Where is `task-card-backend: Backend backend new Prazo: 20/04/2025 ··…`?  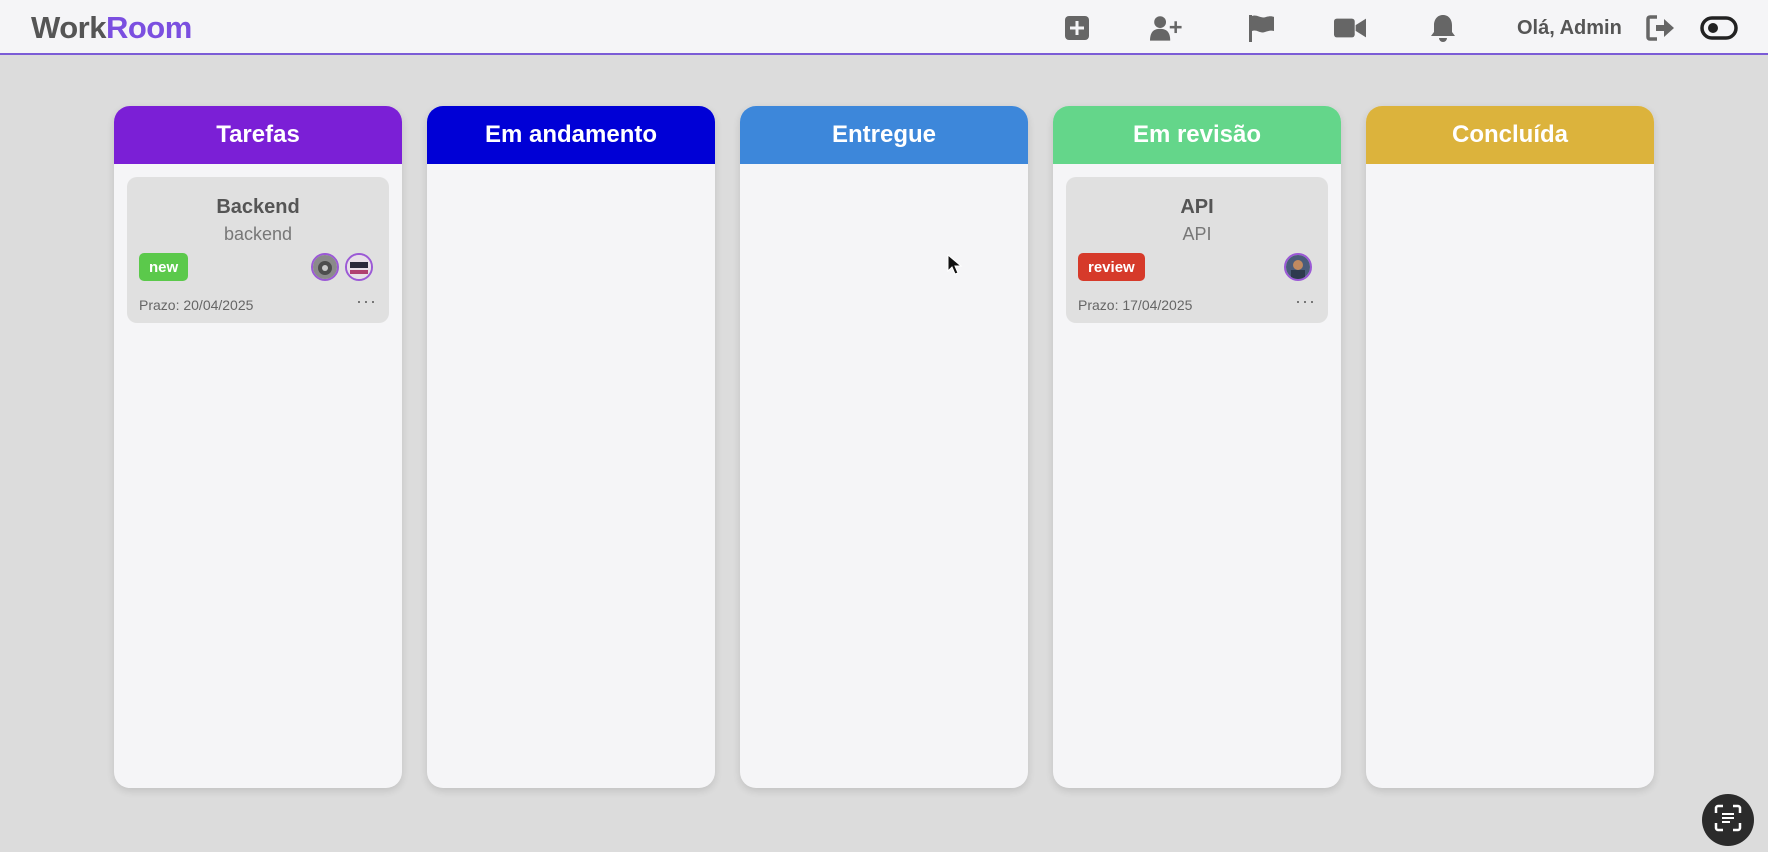
task-card-backend: Backend backend new Prazo: 20/04/2025 ··… is located at coordinates (258, 250).